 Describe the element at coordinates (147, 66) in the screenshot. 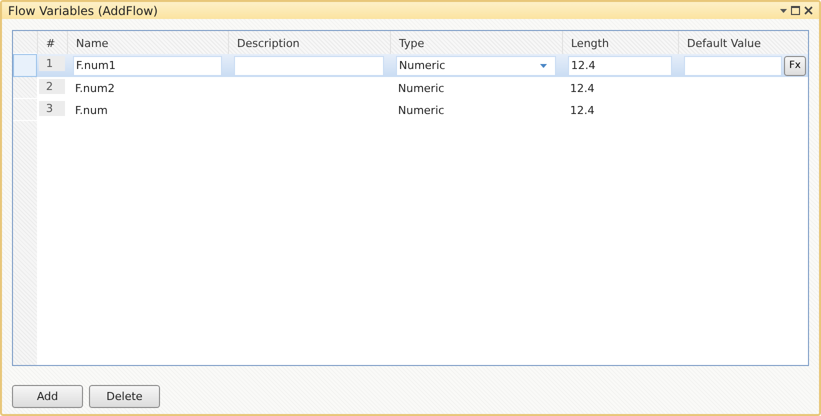

I see `name-input: F.num1` at that location.